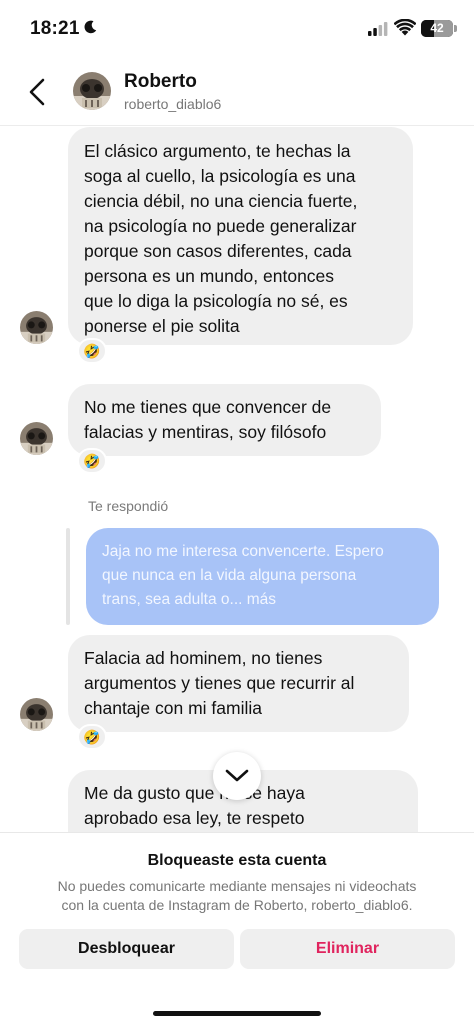 The height and width of the screenshot is (1026, 474). Describe the element at coordinates (237, 92) in the screenshot. I see `chat-header: Roberto roberto_diablo6` at that location.